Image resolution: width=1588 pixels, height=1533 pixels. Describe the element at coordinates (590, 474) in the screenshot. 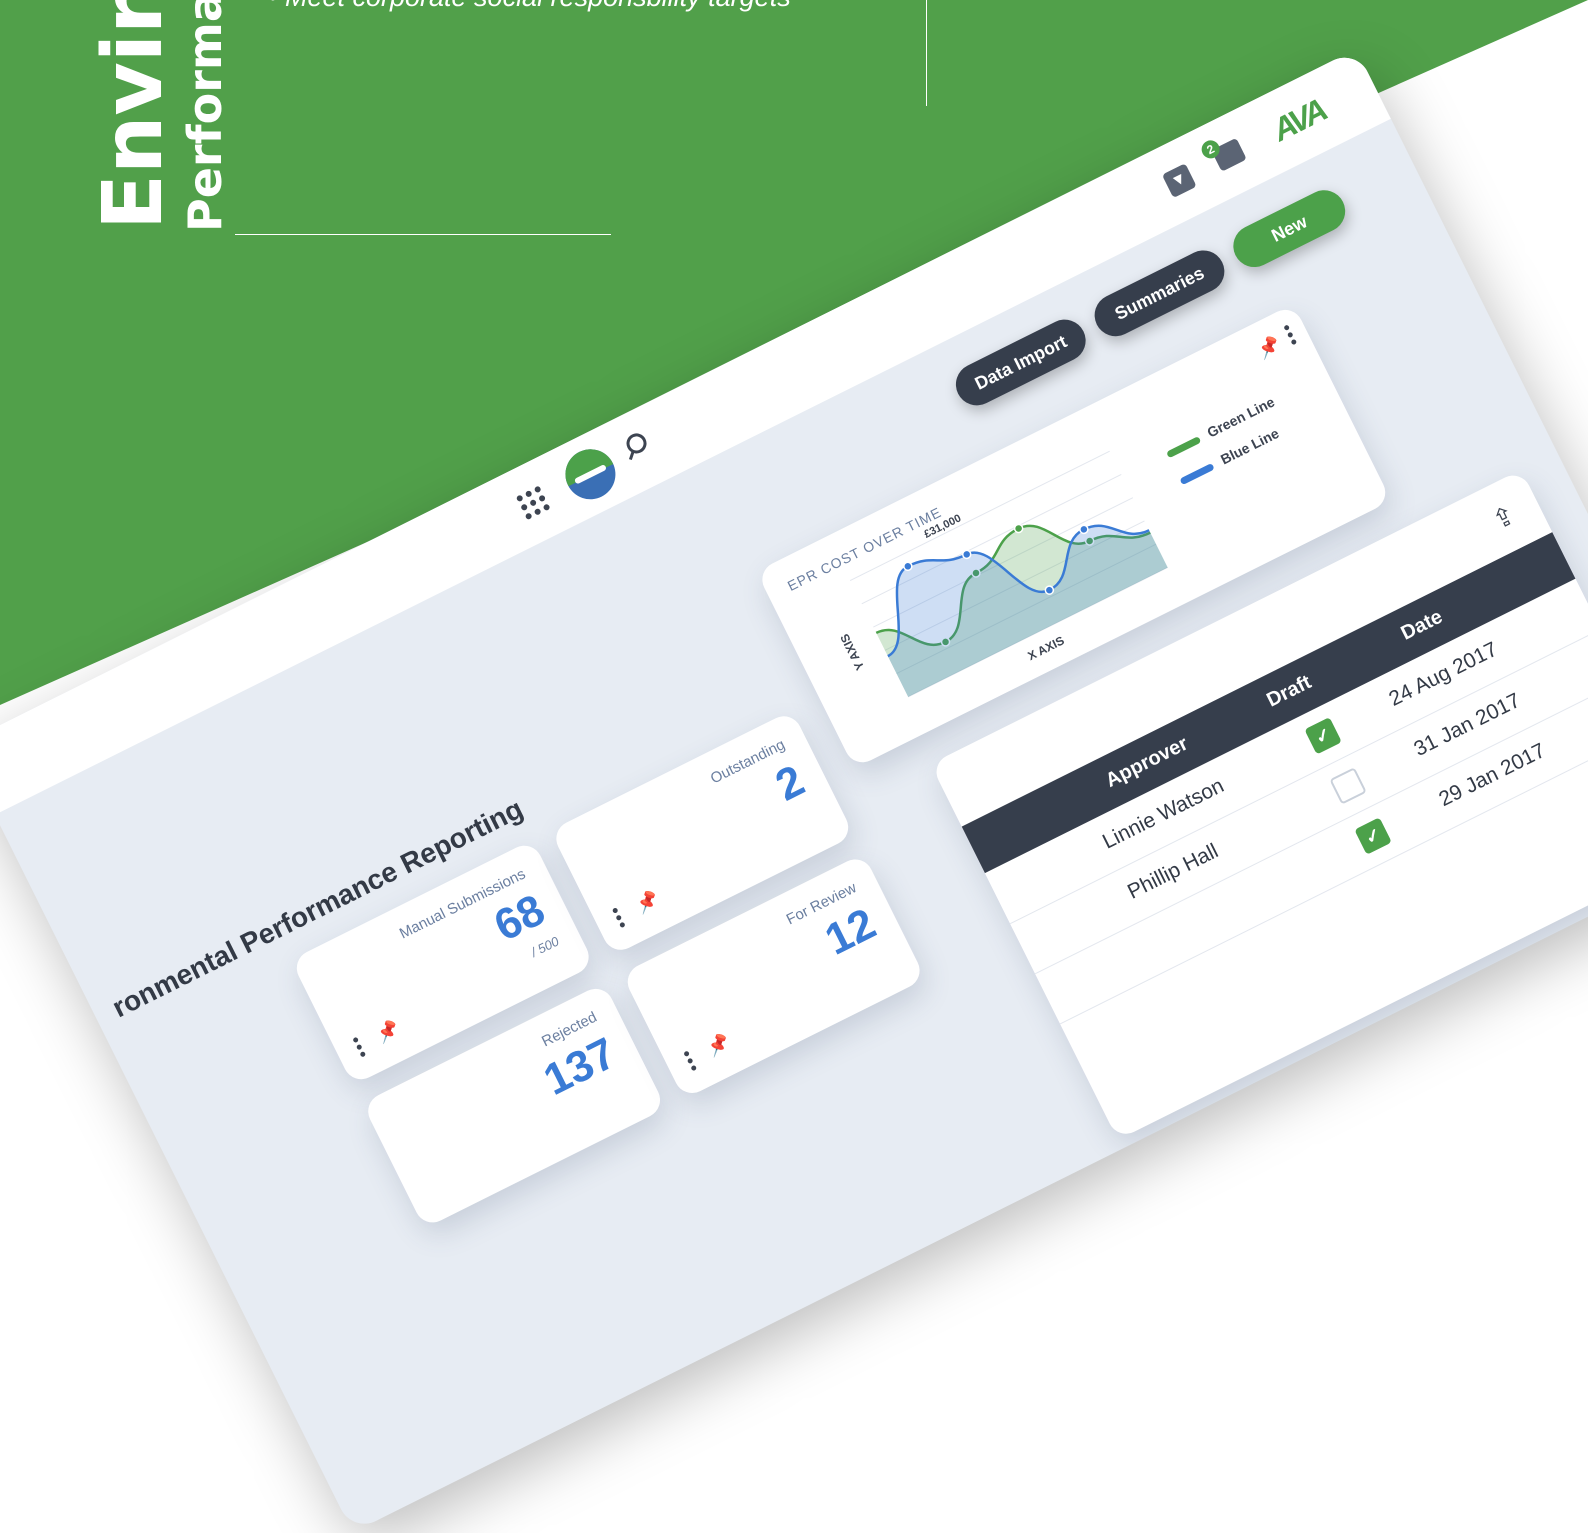

I see `company-logo` at that location.